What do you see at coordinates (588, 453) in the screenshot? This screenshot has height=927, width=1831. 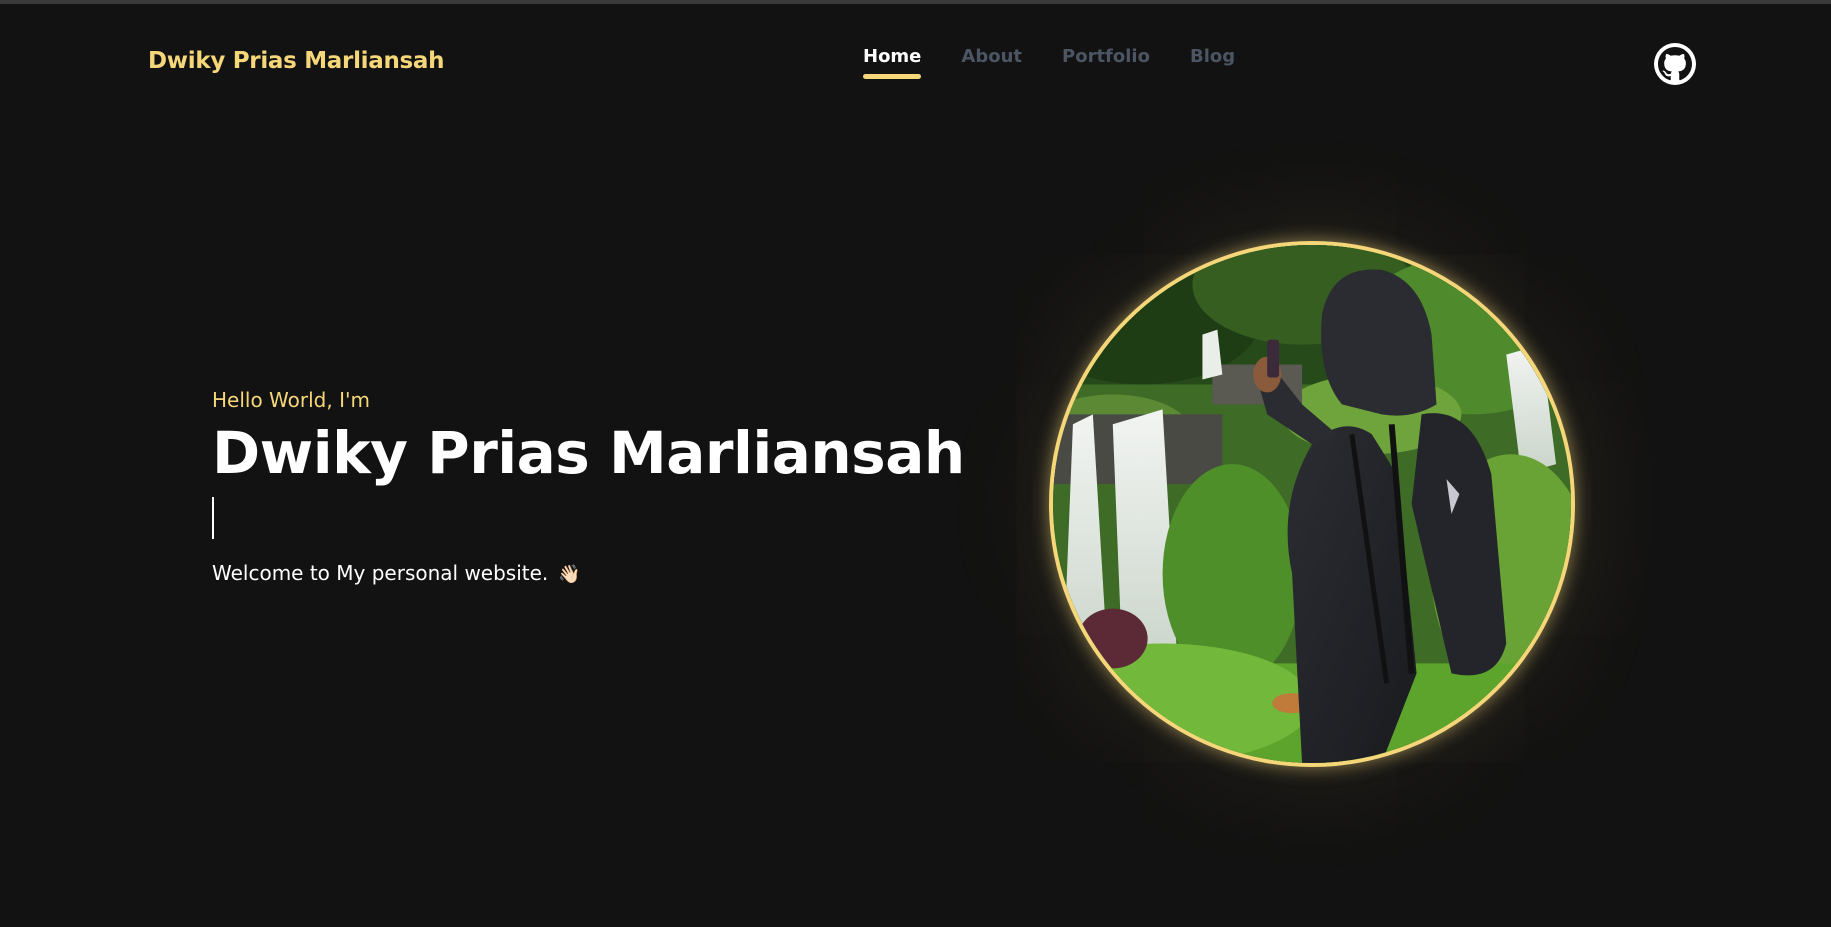 I see `hero-name: Dwiky Prias Marliansah` at bounding box center [588, 453].